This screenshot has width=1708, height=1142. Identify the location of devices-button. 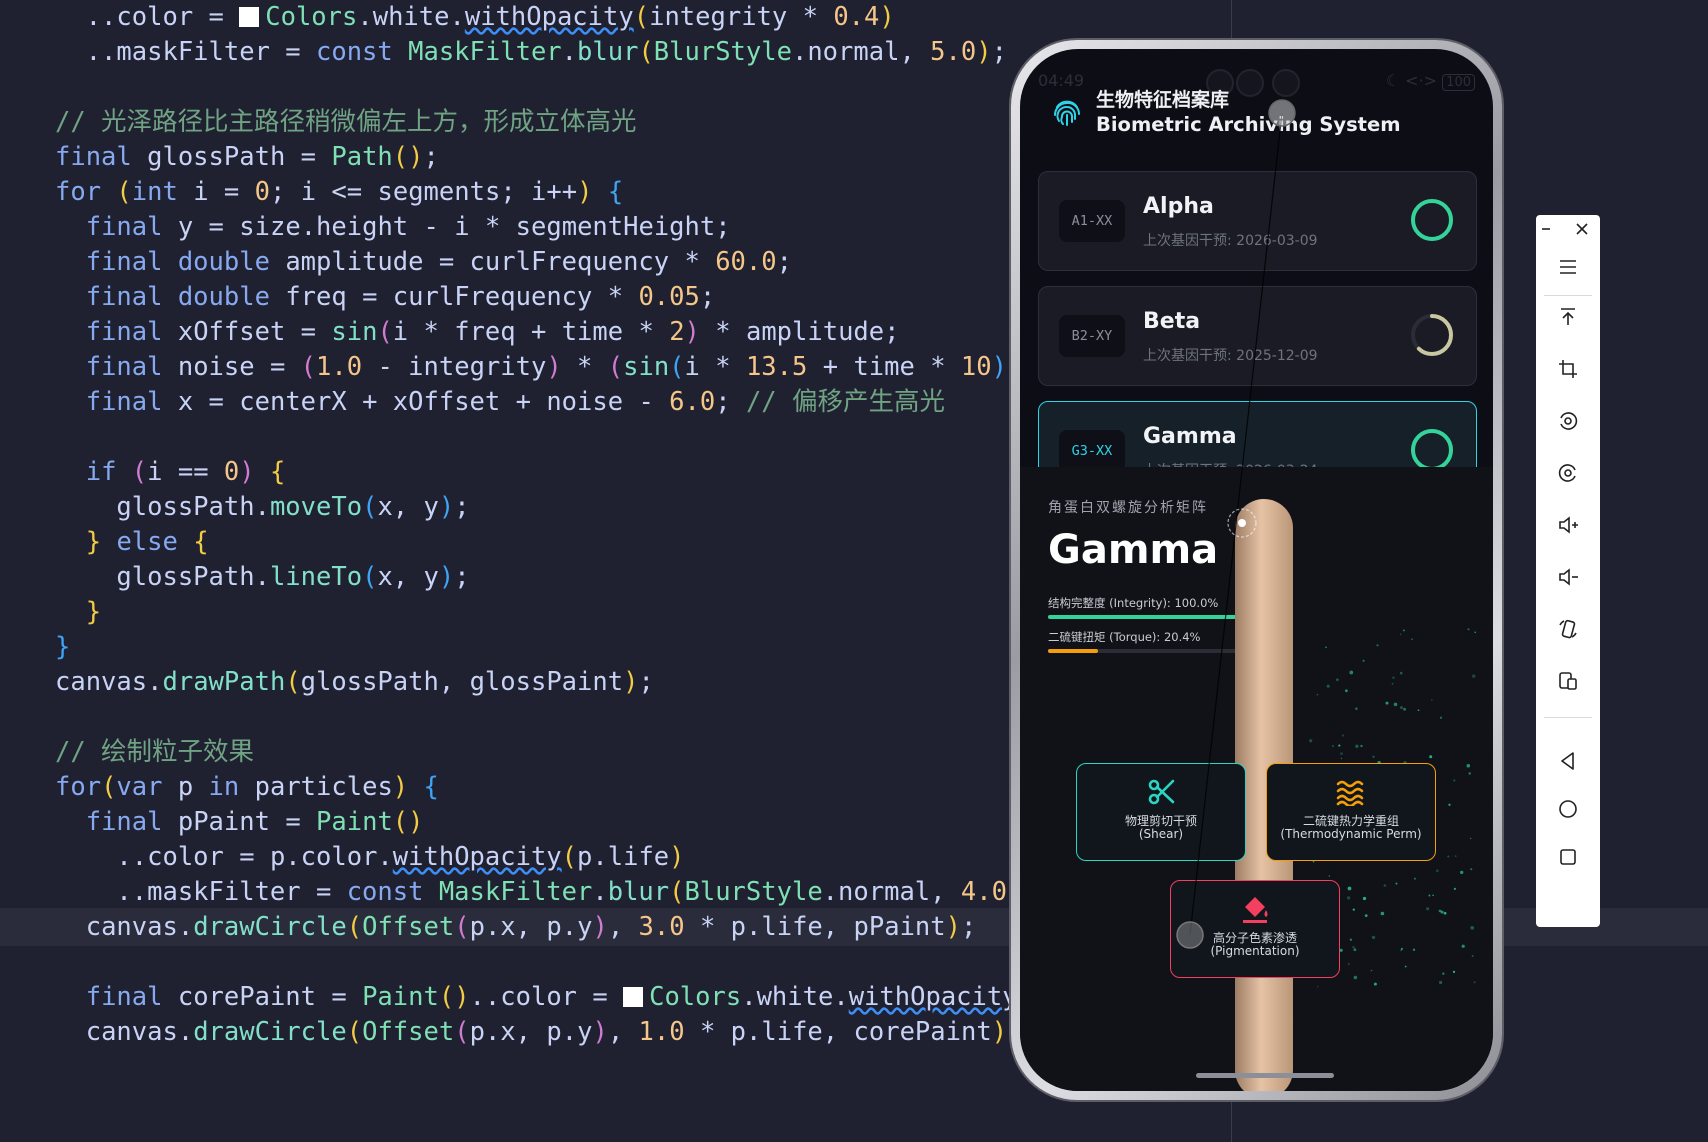
(1568, 681).